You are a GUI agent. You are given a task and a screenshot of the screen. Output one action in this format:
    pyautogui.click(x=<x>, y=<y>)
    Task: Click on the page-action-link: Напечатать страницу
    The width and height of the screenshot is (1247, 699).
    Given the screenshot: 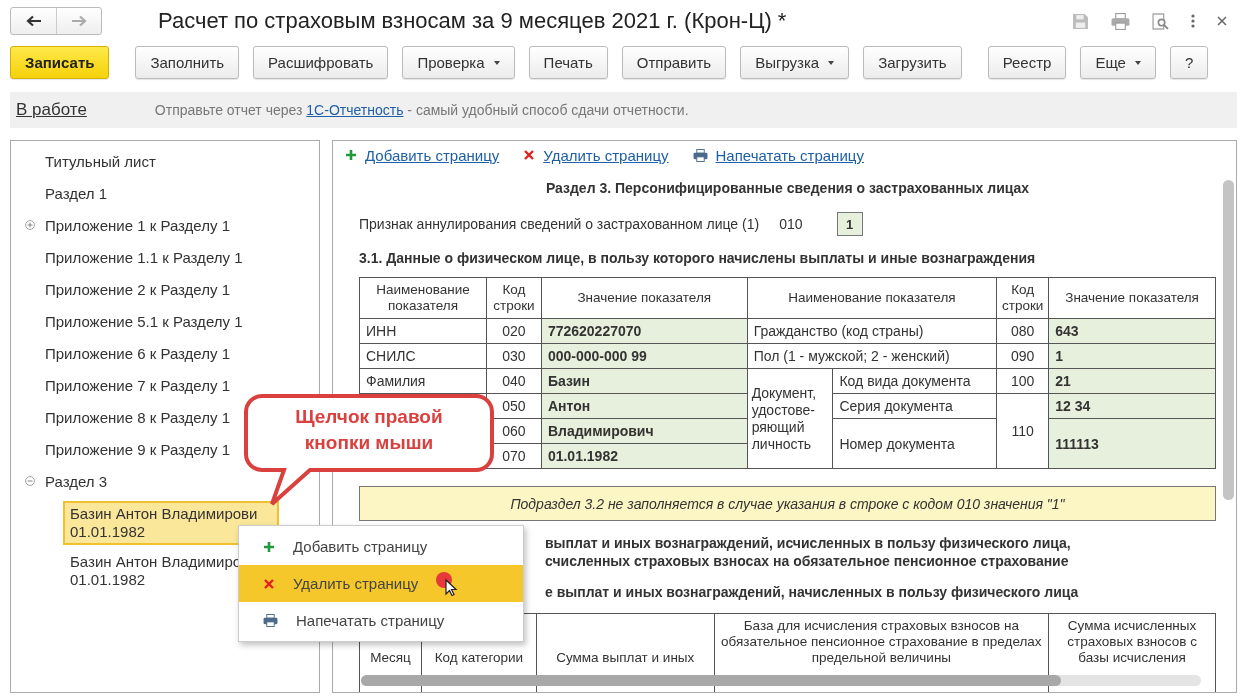 What is the action you would take?
    pyautogui.click(x=789, y=155)
    